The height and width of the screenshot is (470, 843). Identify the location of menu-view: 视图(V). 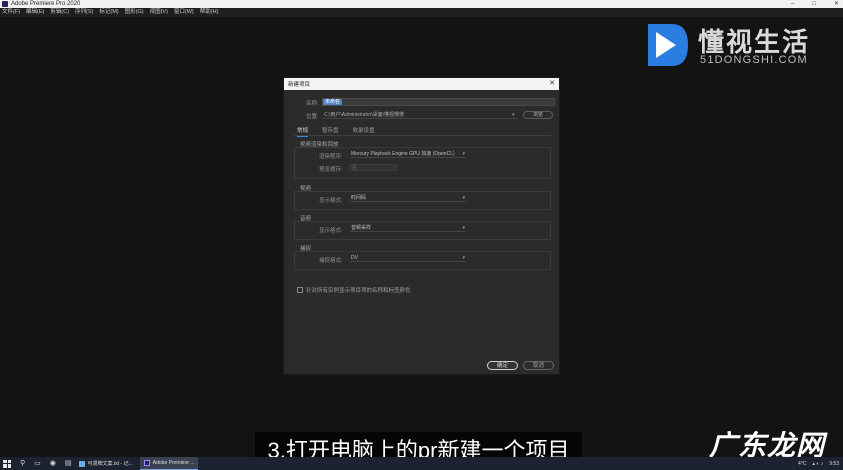
(159, 12).